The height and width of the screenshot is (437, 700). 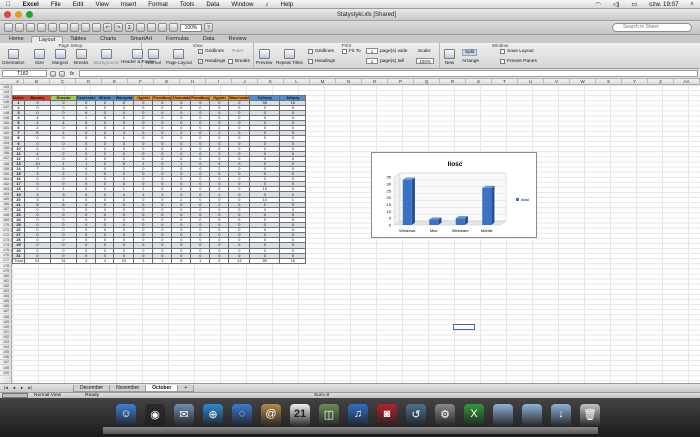 I want to click on applications-folder-icon, so click(x=503, y=415).